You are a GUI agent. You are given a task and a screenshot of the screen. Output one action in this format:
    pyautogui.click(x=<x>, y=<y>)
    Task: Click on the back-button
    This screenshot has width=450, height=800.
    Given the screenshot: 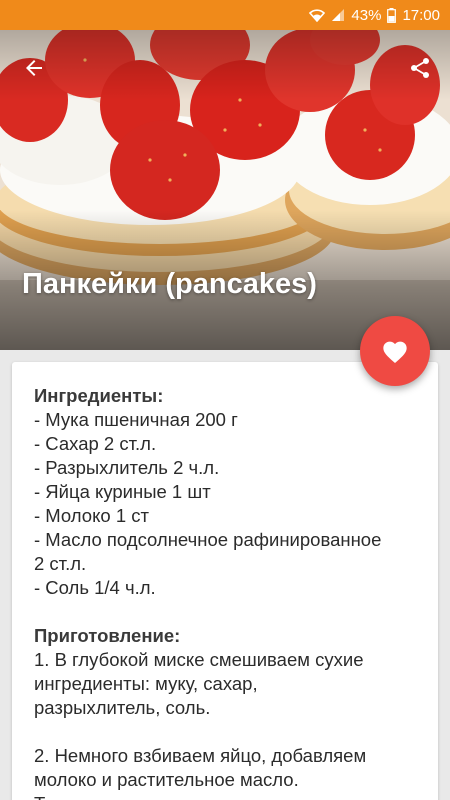 What is the action you would take?
    pyautogui.click(x=34, y=68)
    